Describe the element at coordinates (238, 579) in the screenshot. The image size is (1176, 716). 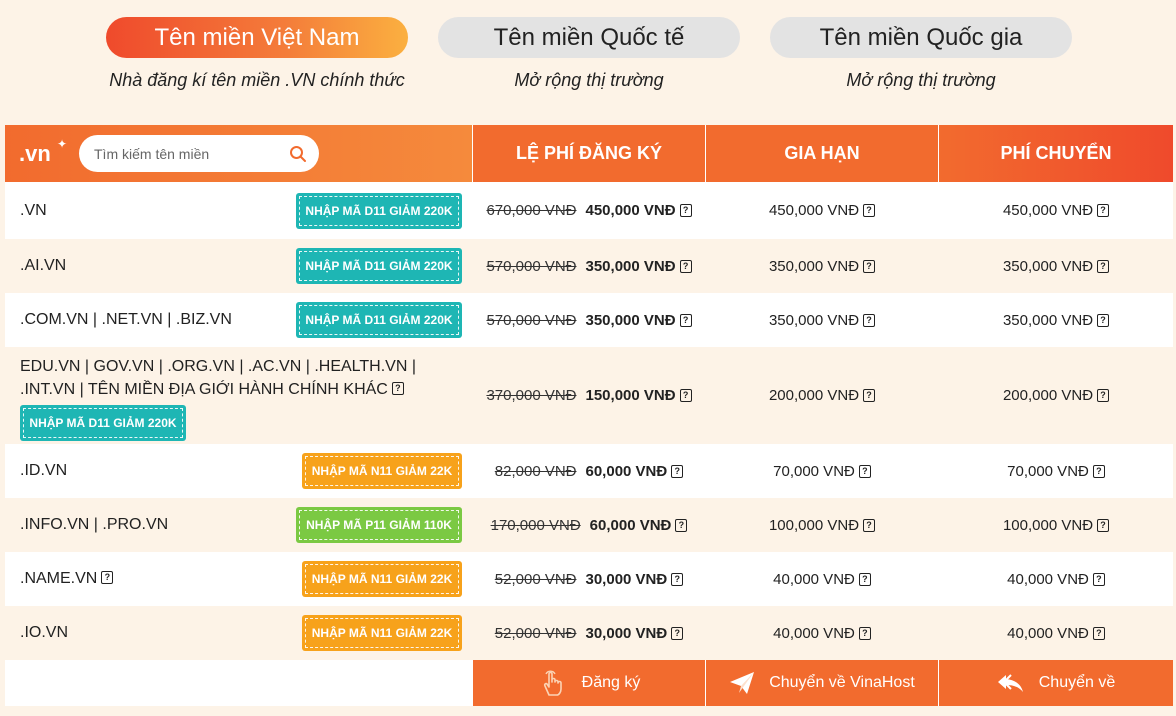
I see `domain-cell: .NAME.VN? NHẬP MÃ N11 GIẢM 22K` at that location.